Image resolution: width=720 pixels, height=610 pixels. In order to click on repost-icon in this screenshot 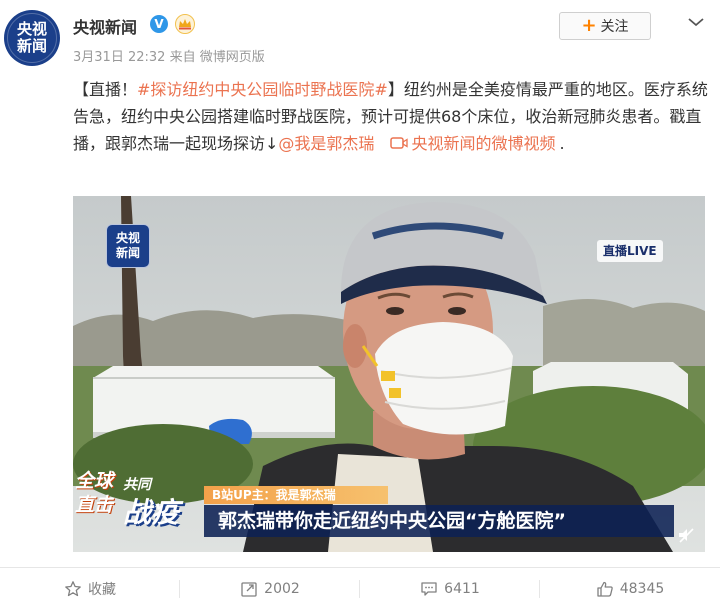, I will do `click(249, 589)`.